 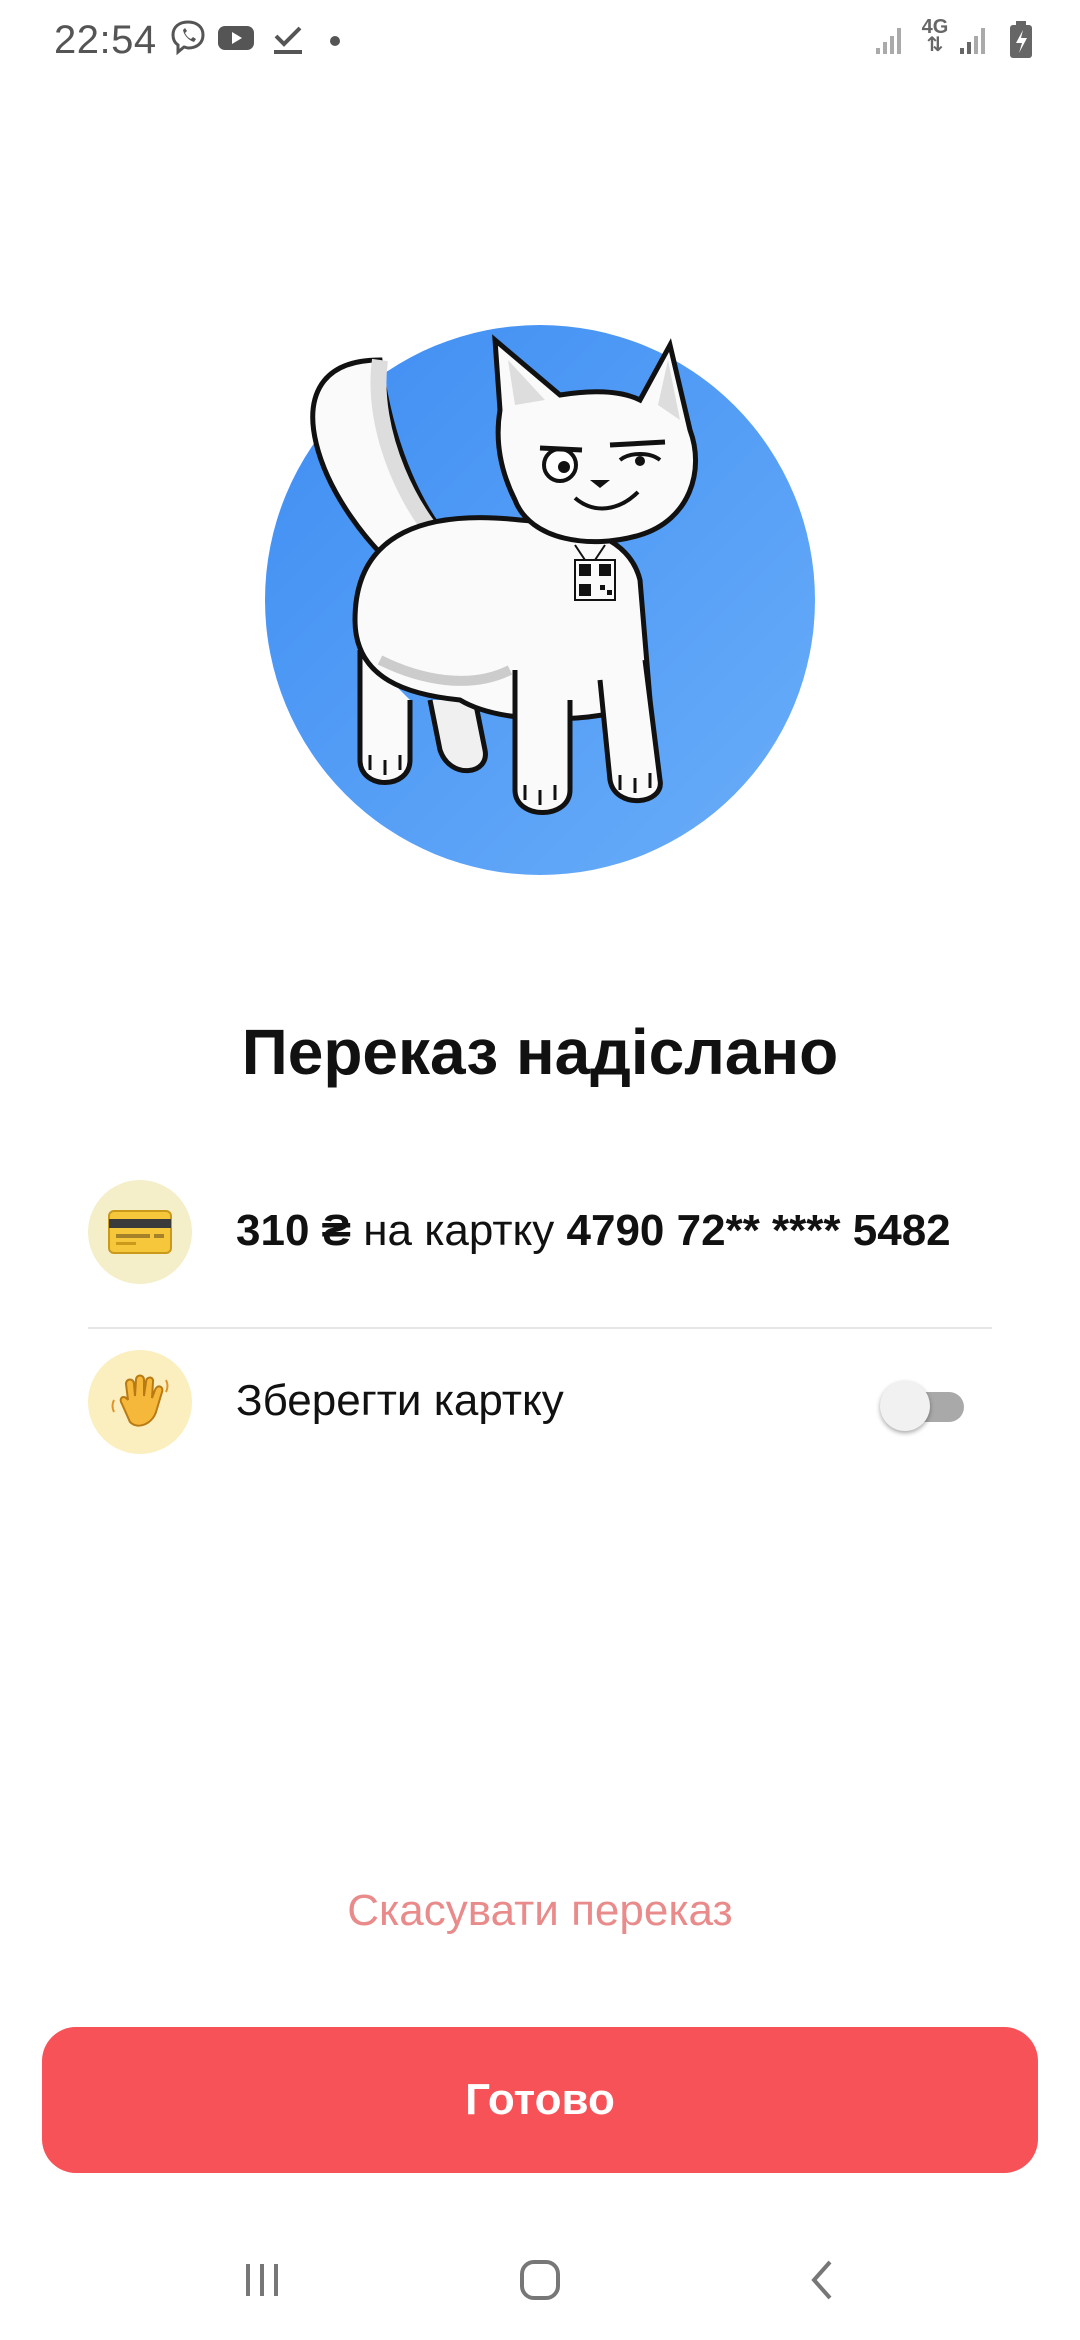 I want to click on done-button: Готово, so click(x=540, y=2100).